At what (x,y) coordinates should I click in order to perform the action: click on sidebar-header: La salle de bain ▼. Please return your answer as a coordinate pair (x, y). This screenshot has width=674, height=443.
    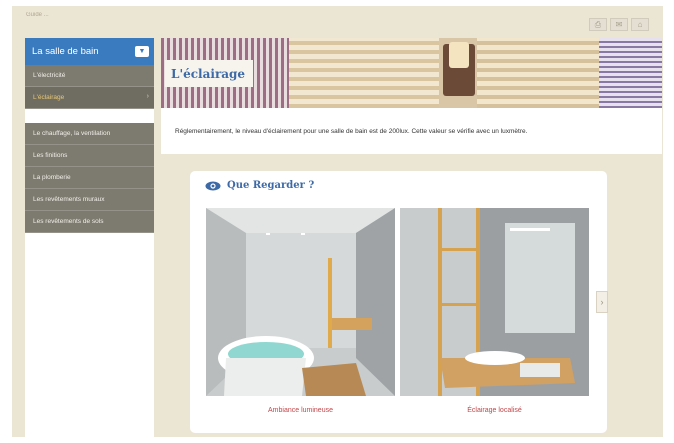
    Looking at the image, I should click on (89, 51).